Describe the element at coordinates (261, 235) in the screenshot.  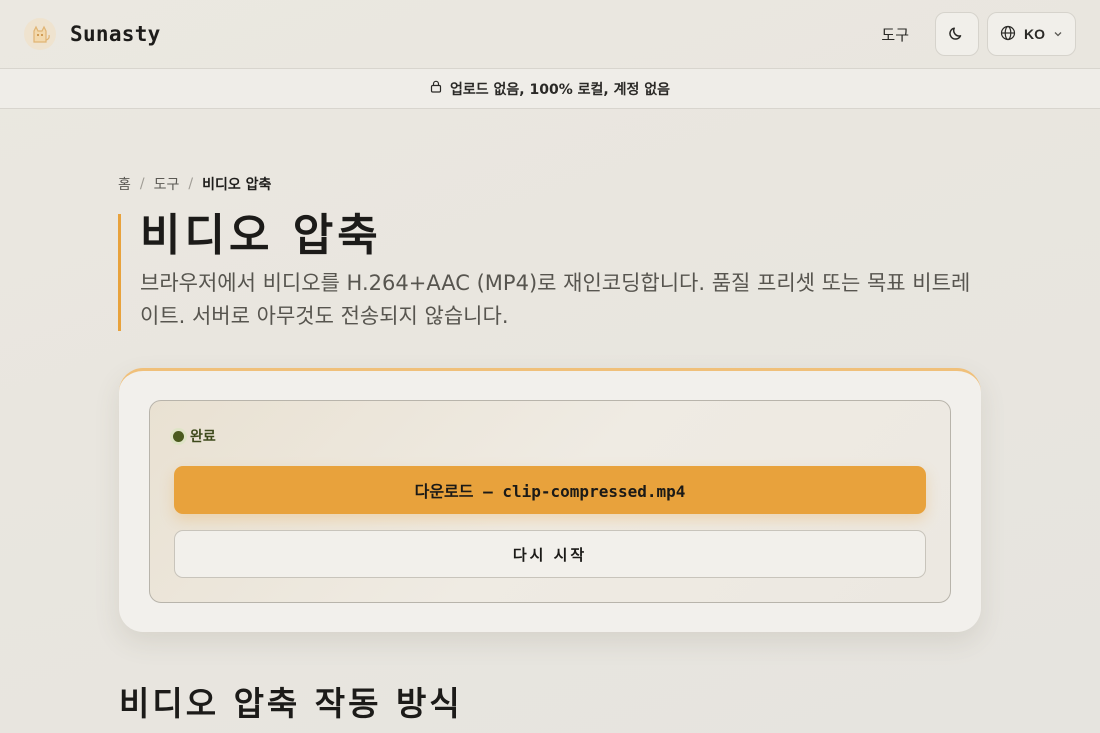
I see `page-title: 비디오 압축` at that location.